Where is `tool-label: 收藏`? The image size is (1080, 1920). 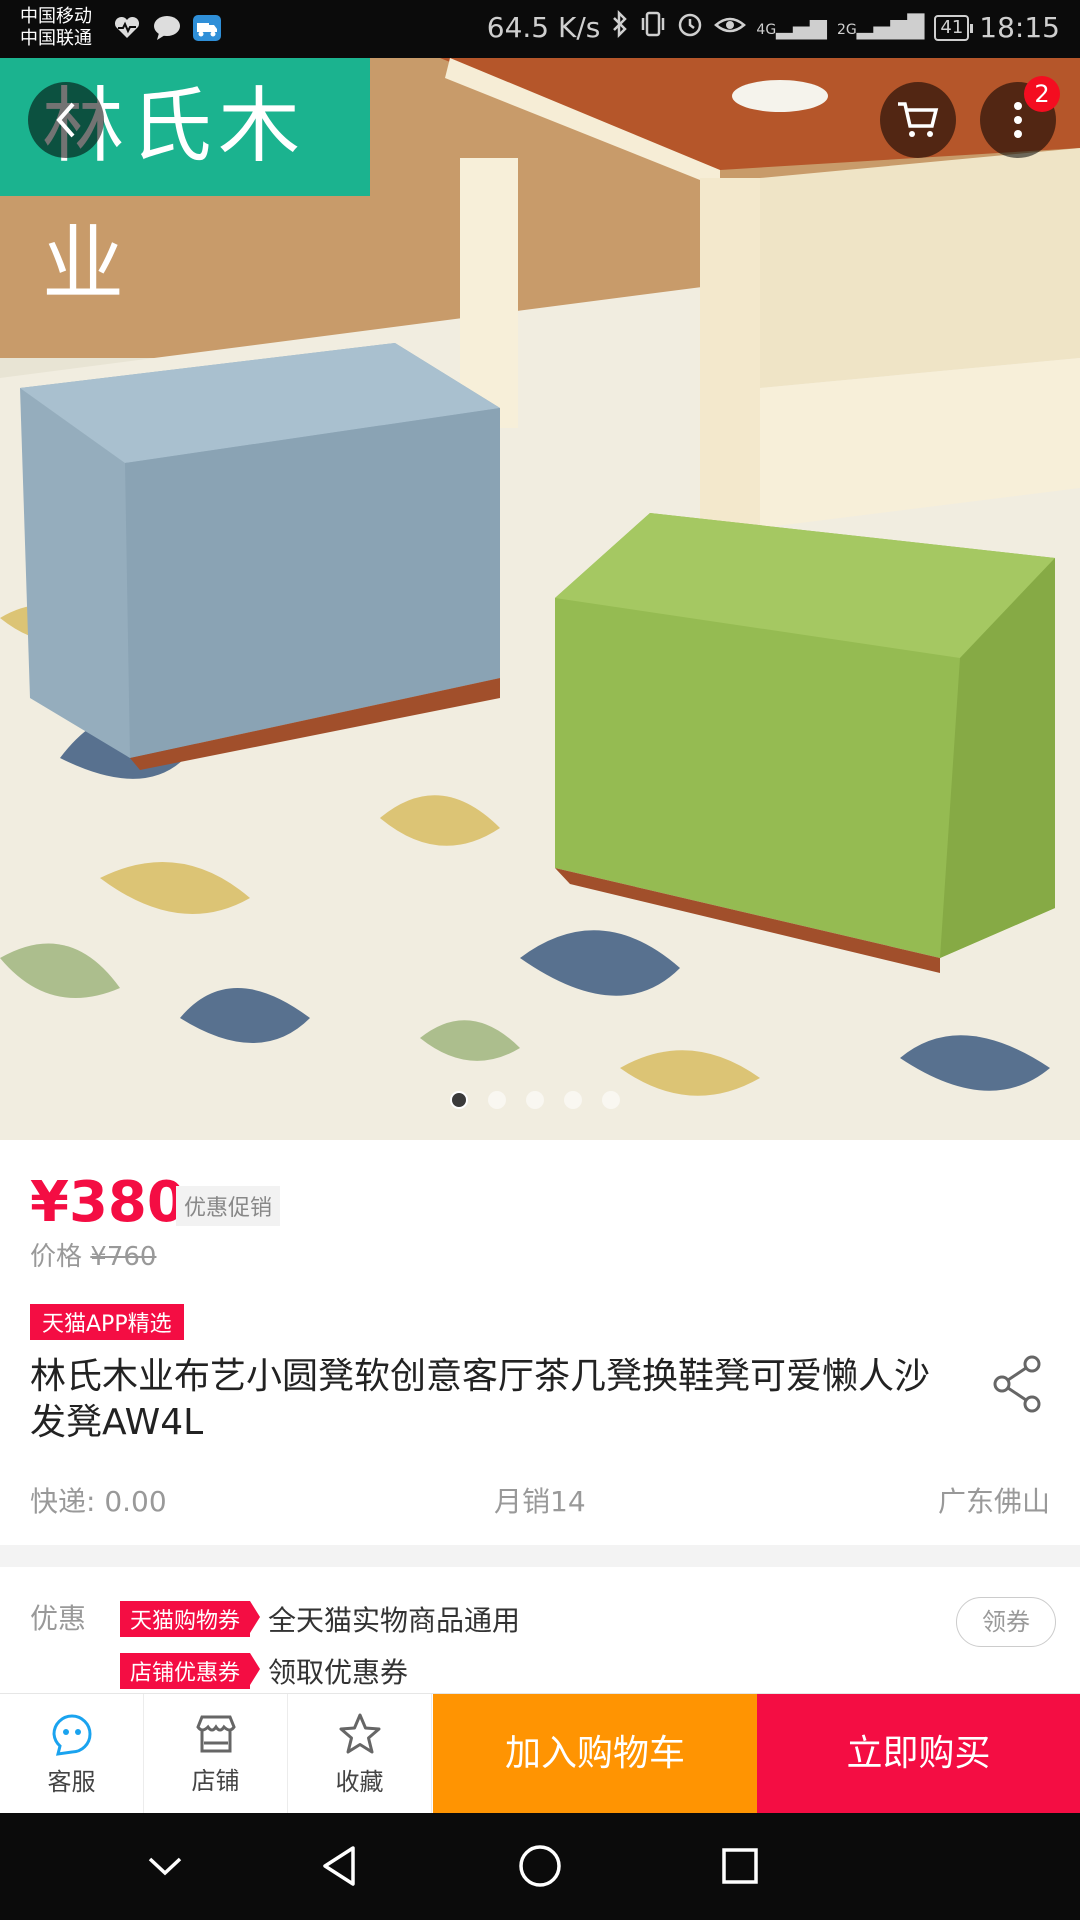 tool-label: 收藏 is located at coordinates (359, 1781).